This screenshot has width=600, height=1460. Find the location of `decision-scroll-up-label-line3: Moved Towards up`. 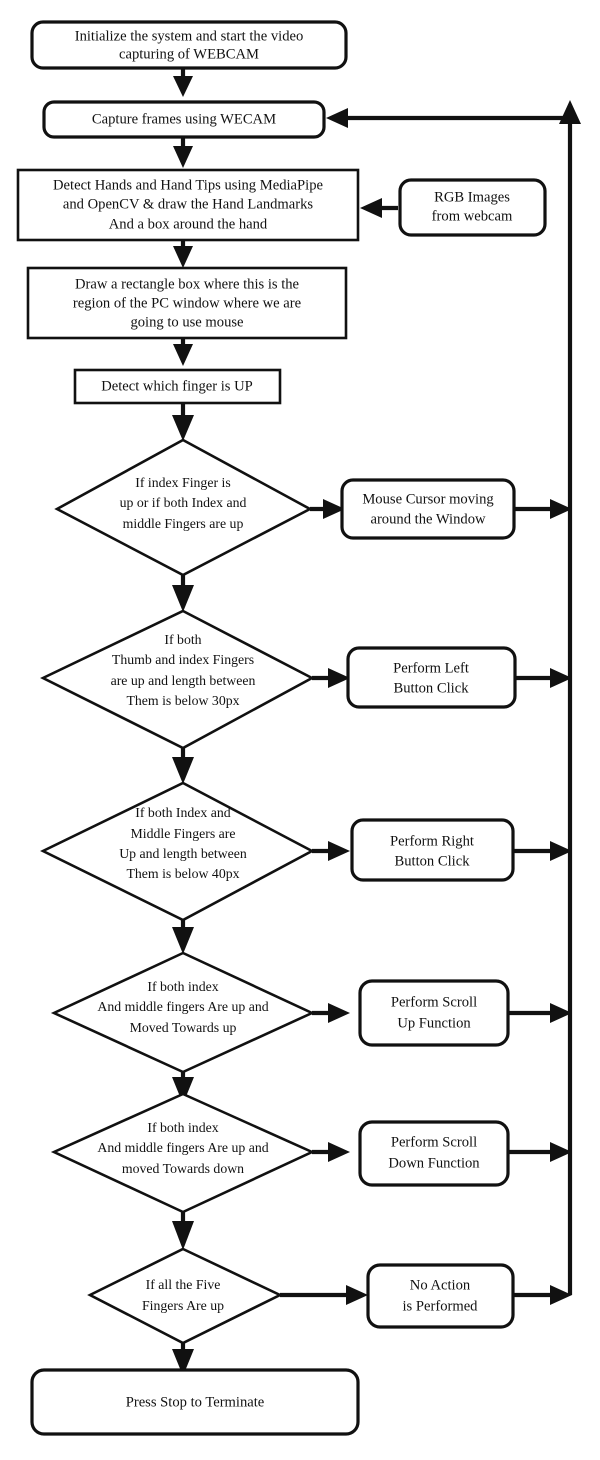

decision-scroll-up-label-line3: Moved Towards up is located at coordinates (183, 1027).